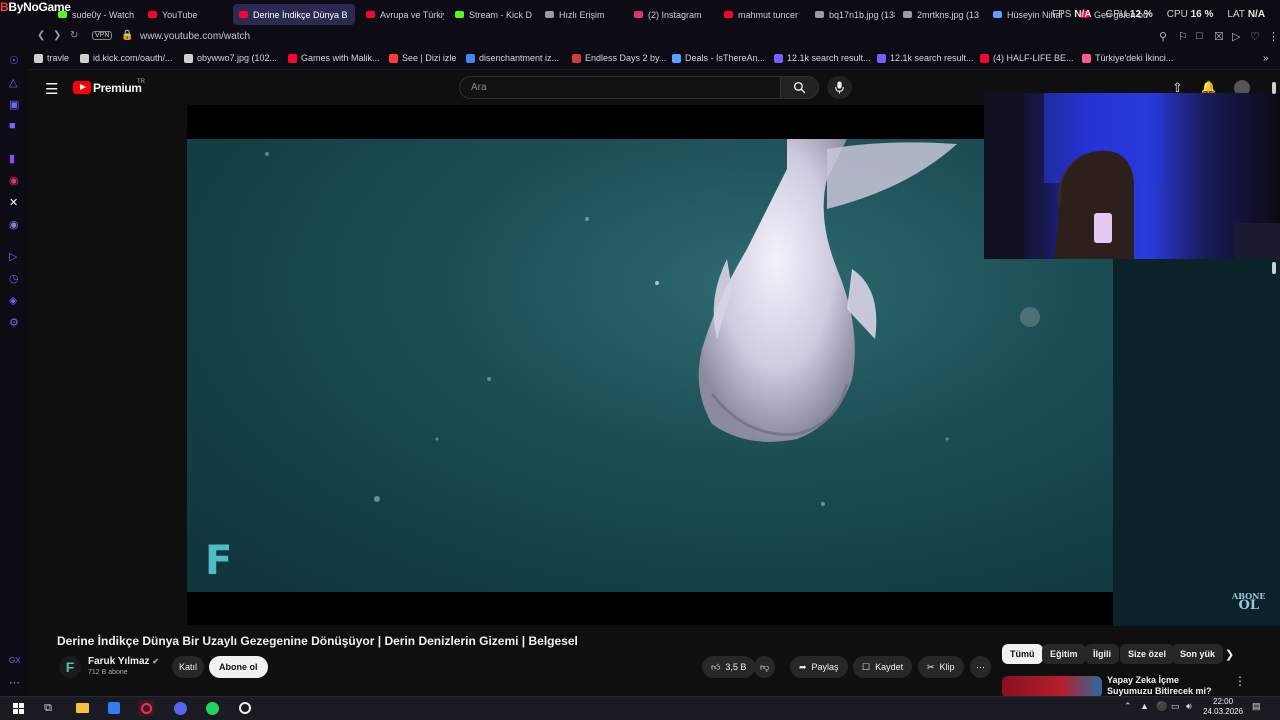 This screenshot has height=720, width=1280. I want to click on filter-chip: İlgili, so click(1102, 654).